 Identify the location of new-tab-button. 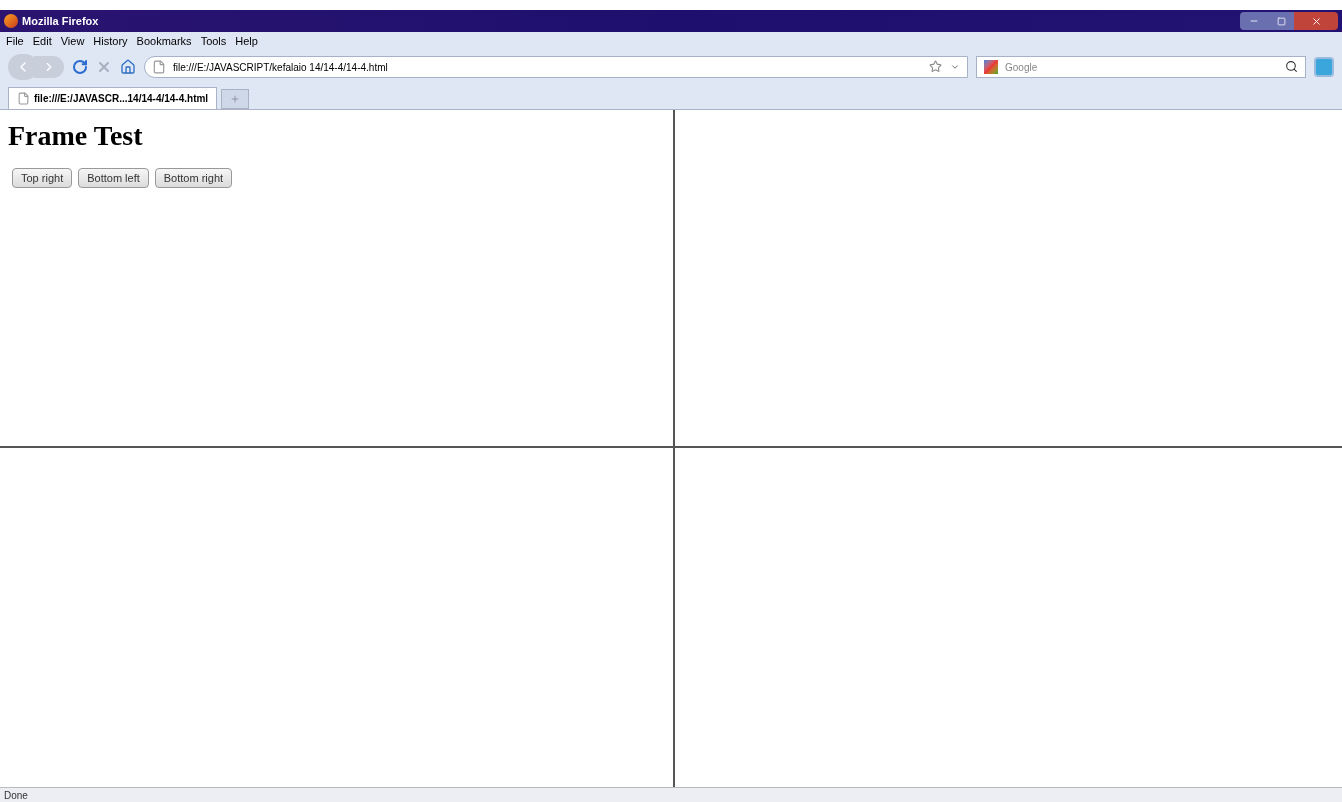
(235, 99).